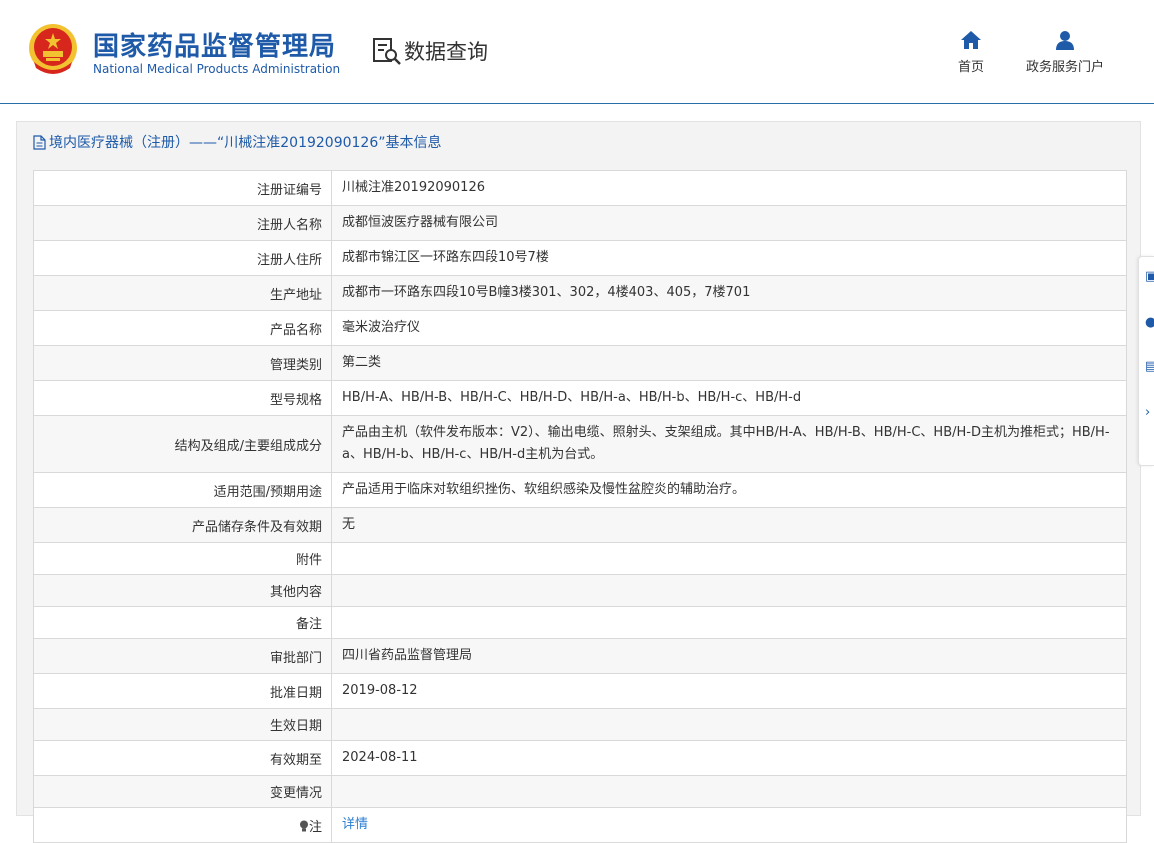 Image resolution: width=1154 pixels, height=843 pixels. Describe the element at coordinates (729, 223) in the screenshot. I see `field-value: 成都恒波医疗器械有限公司` at that location.